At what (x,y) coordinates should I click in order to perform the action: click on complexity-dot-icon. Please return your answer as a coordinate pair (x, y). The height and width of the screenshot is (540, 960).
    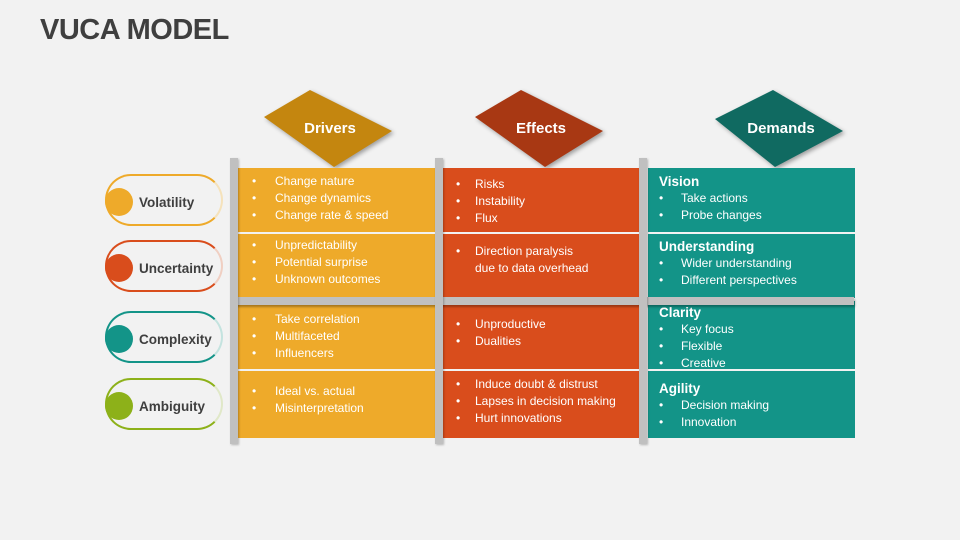
    Looking at the image, I should click on (119, 339).